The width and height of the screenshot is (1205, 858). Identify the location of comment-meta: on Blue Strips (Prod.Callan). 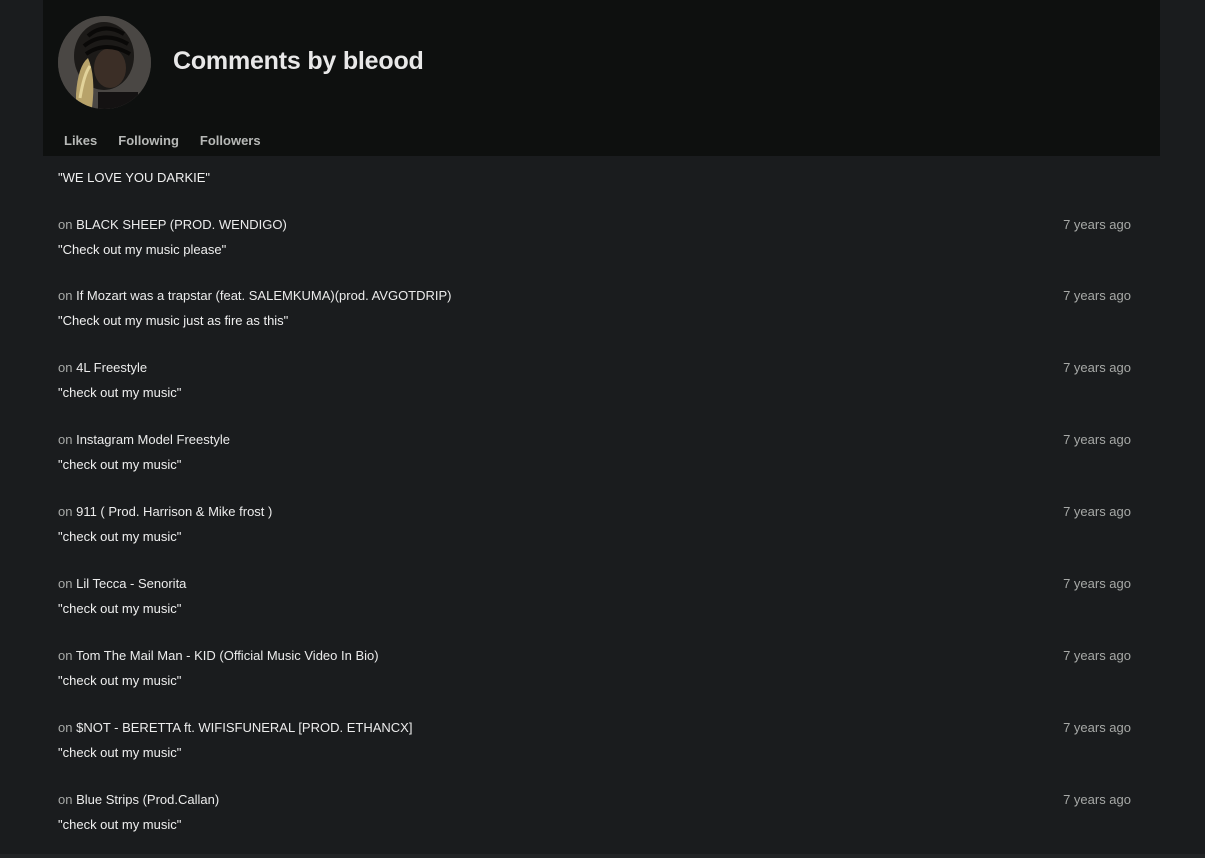
(138, 799).